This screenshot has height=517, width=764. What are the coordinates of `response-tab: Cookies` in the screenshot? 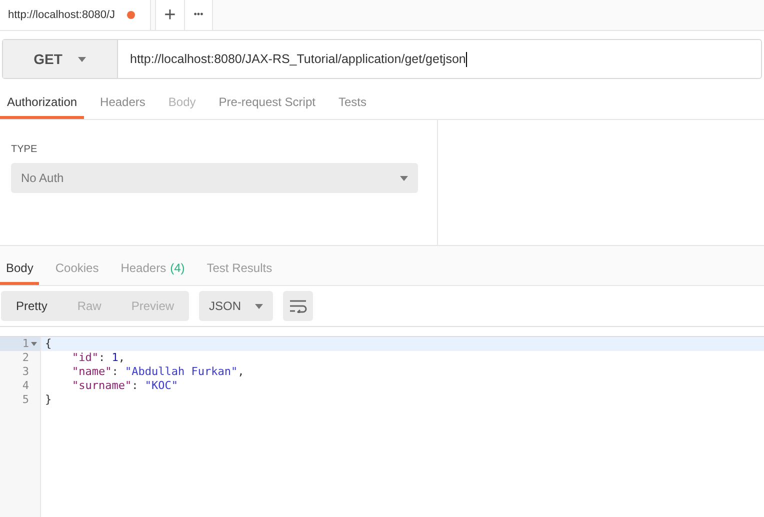 It's located at (77, 269).